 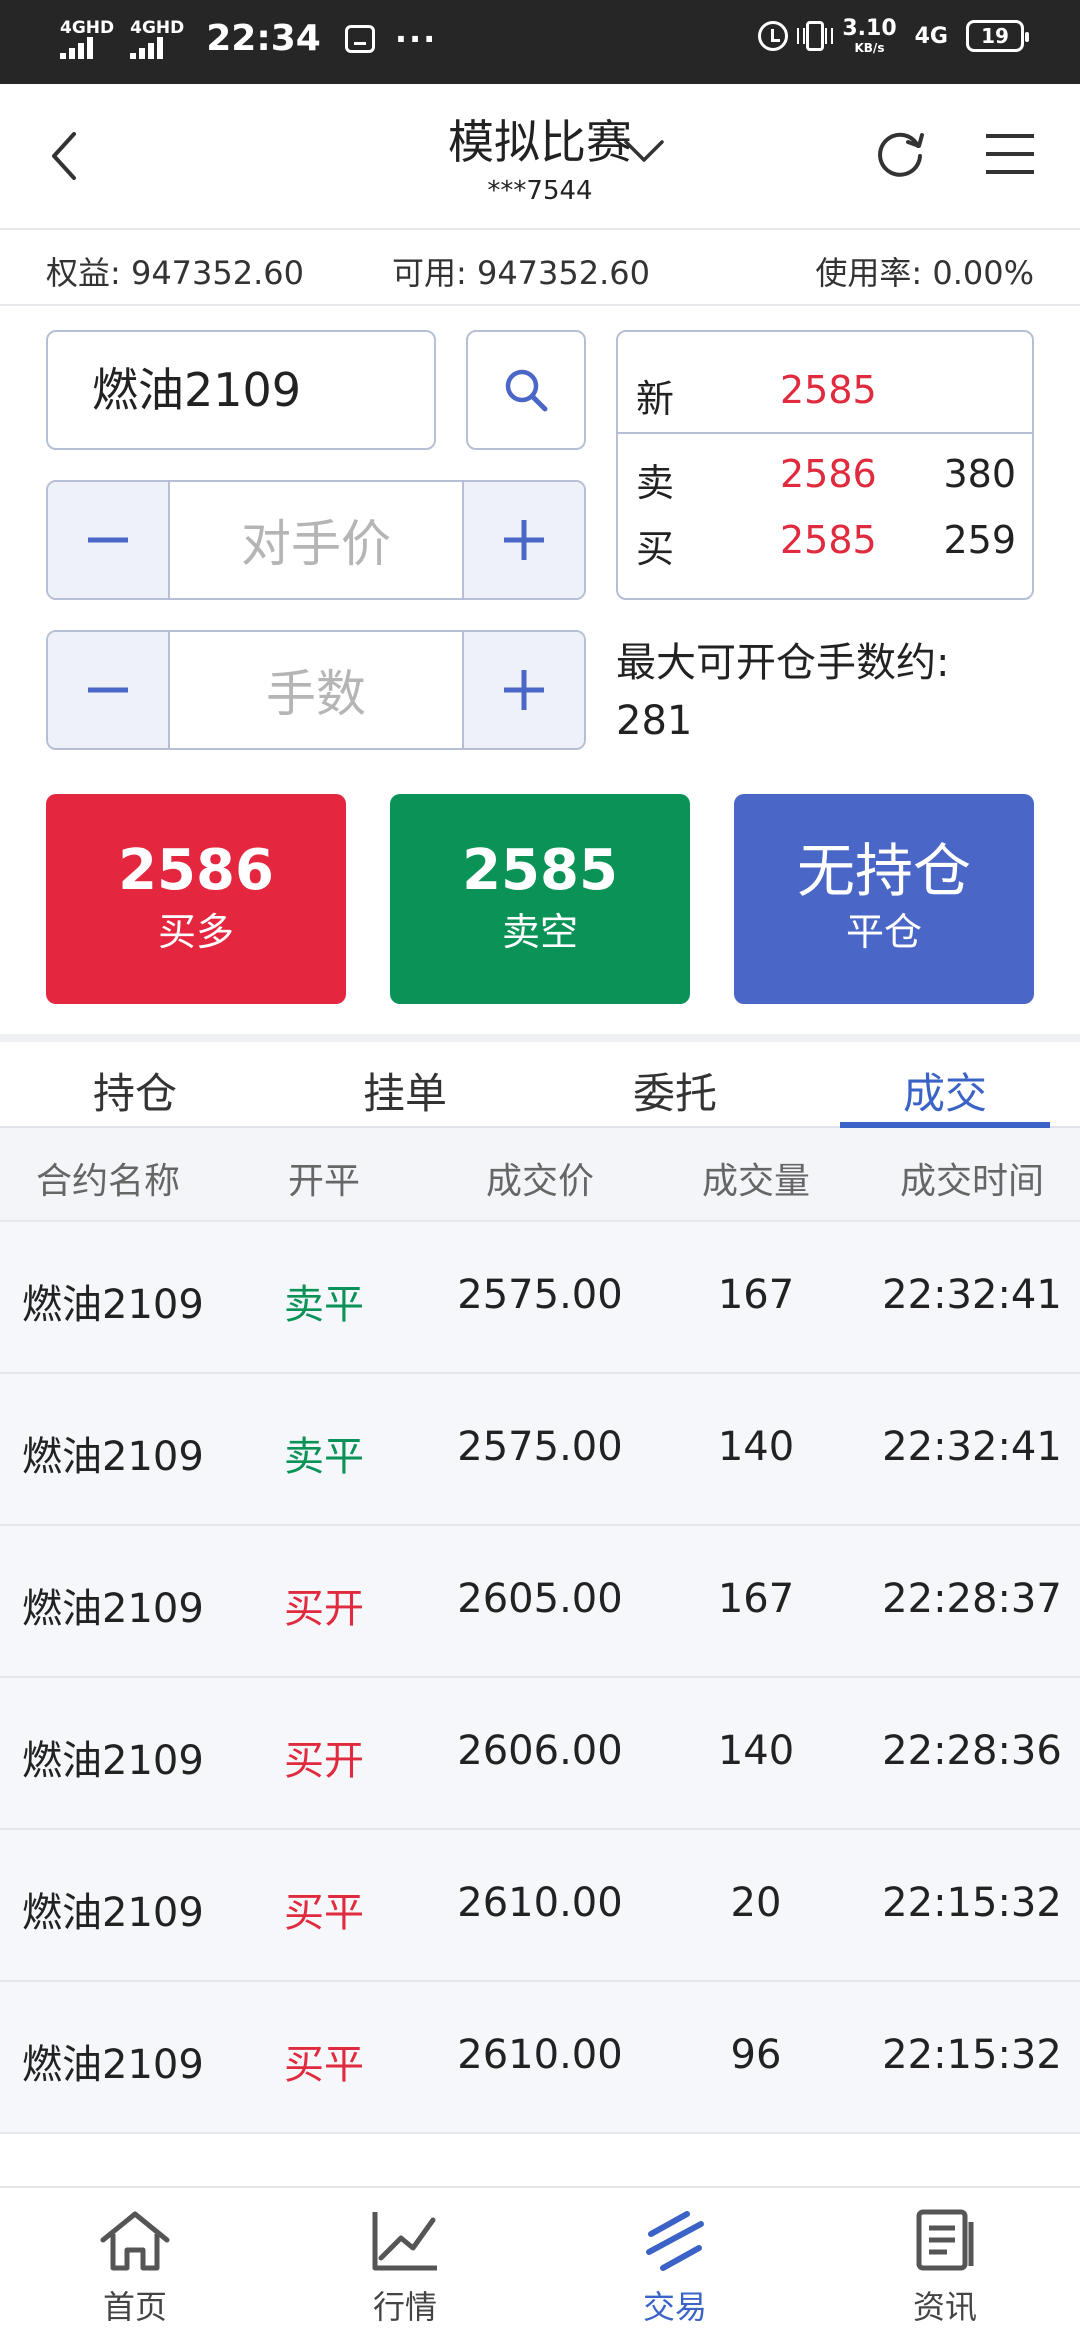 What do you see at coordinates (773, 36) in the screenshot?
I see `alarm-icon` at bounding box center [773, 36].